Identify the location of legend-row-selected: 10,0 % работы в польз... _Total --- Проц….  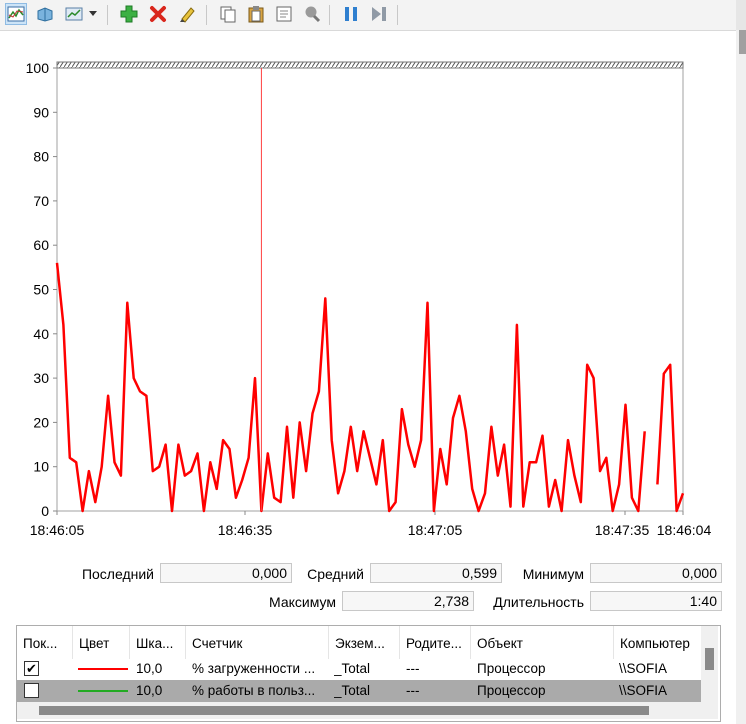
(359, 691).